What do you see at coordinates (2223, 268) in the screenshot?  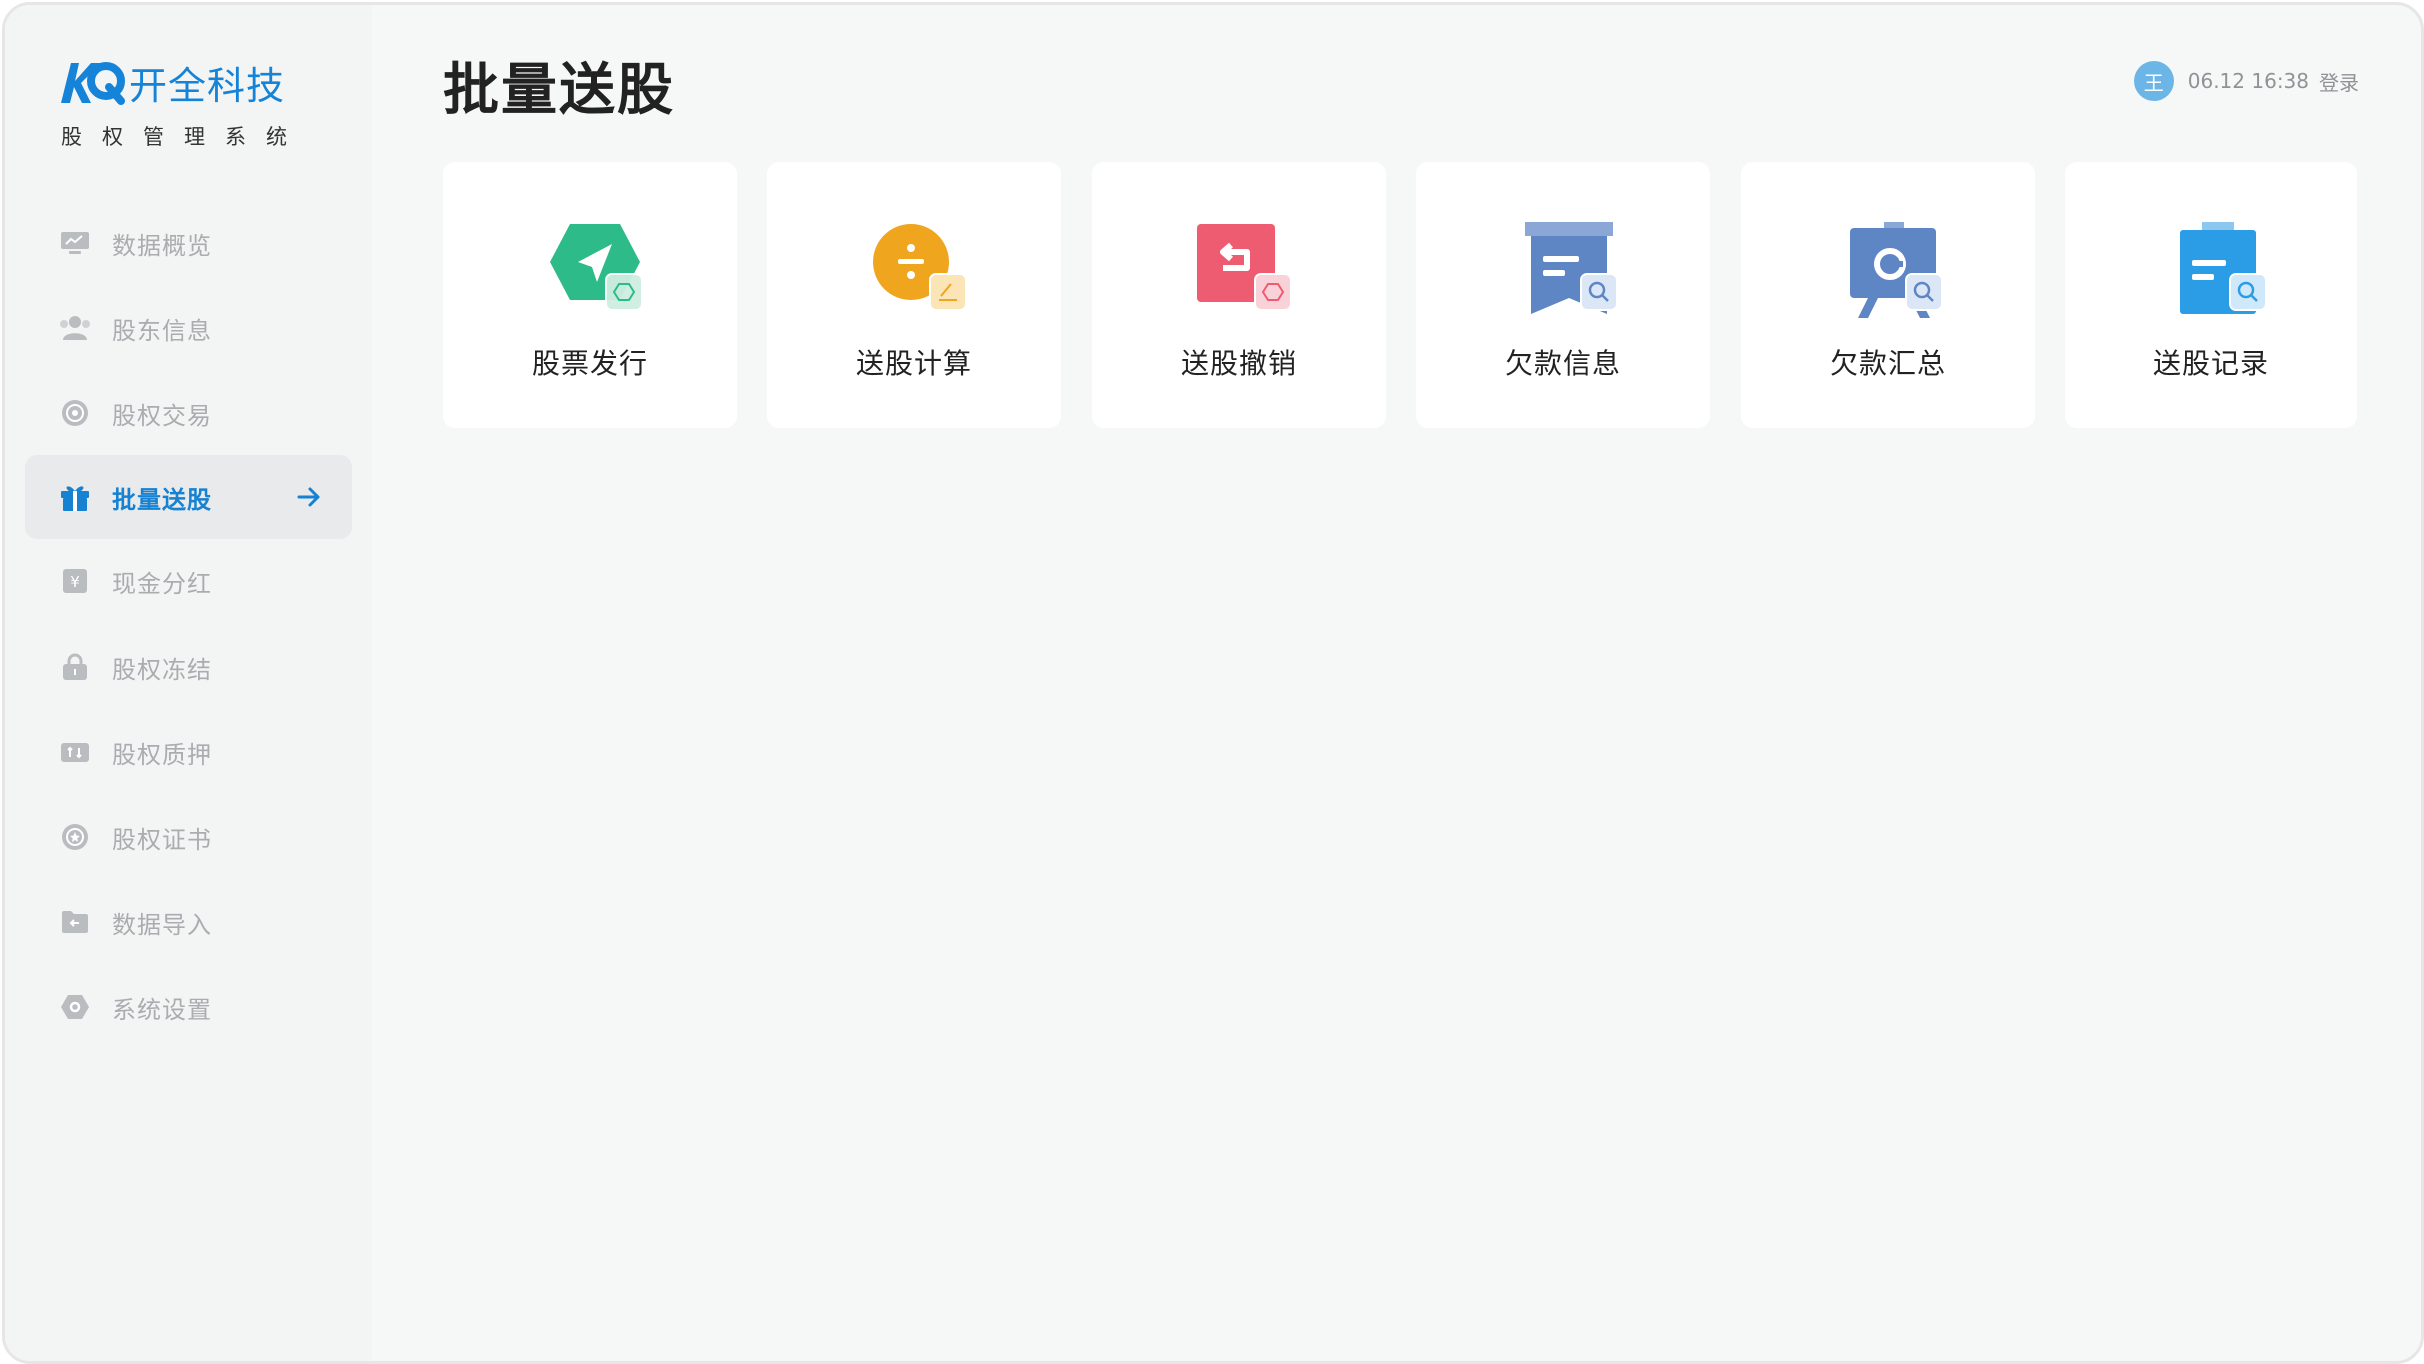 I see `record-icon` at bounding box center [2223, 268].